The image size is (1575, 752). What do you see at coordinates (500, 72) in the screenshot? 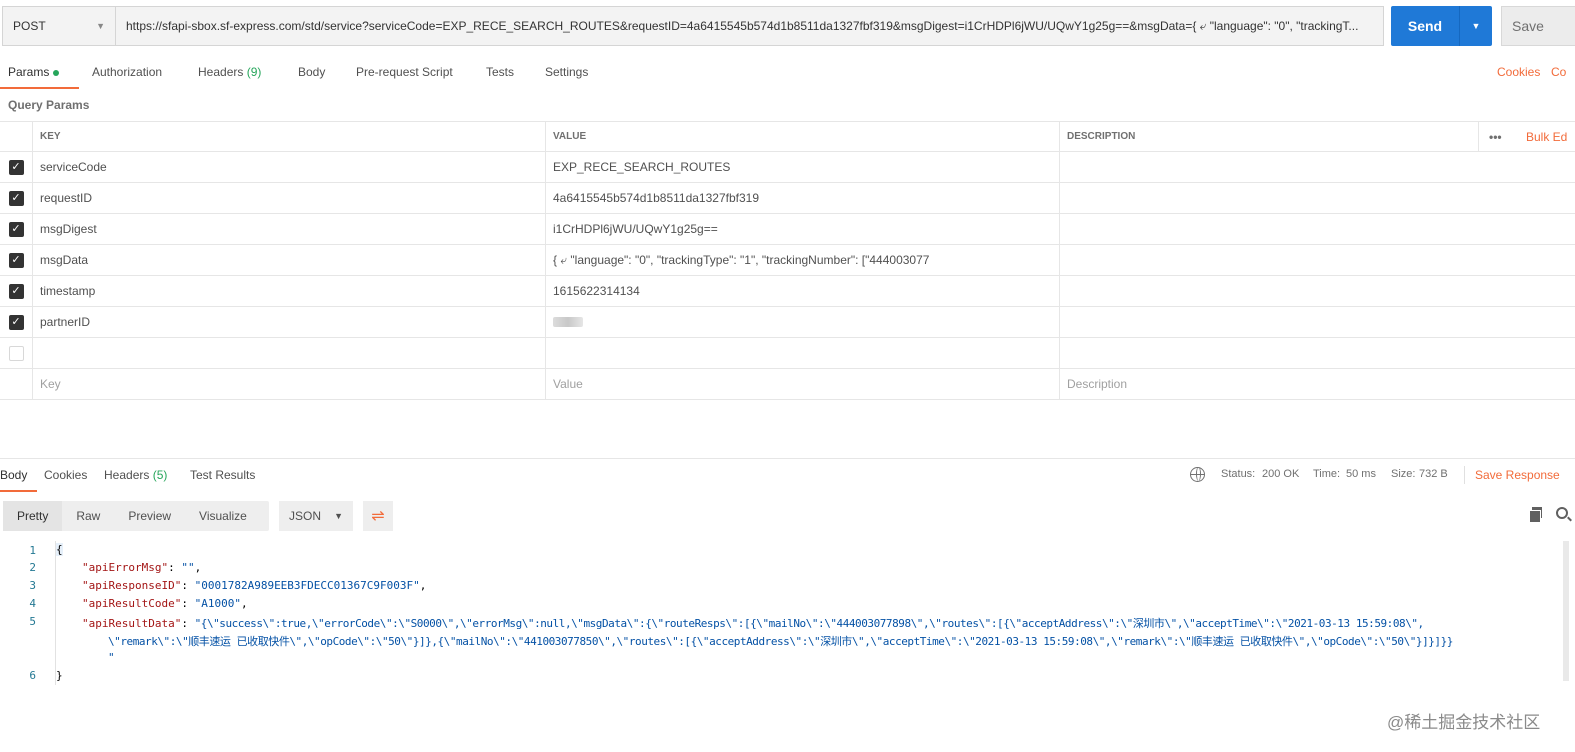
I see `tab-tests: Tests` at bounding box center [500, 72].